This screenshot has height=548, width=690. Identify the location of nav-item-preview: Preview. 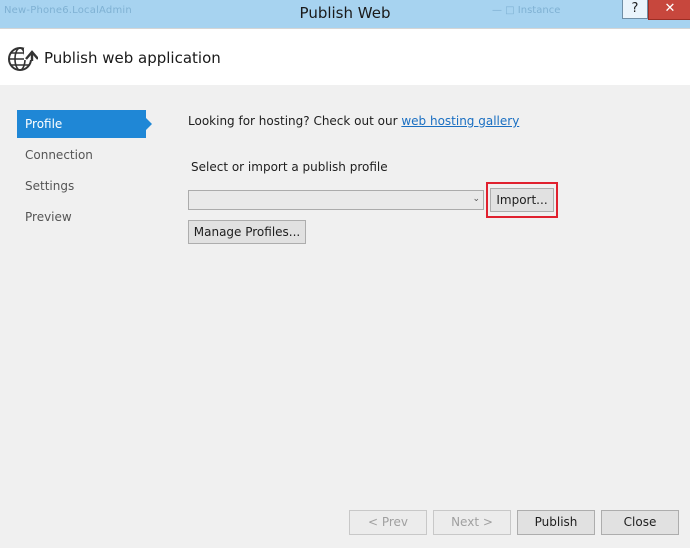
(81, 217).